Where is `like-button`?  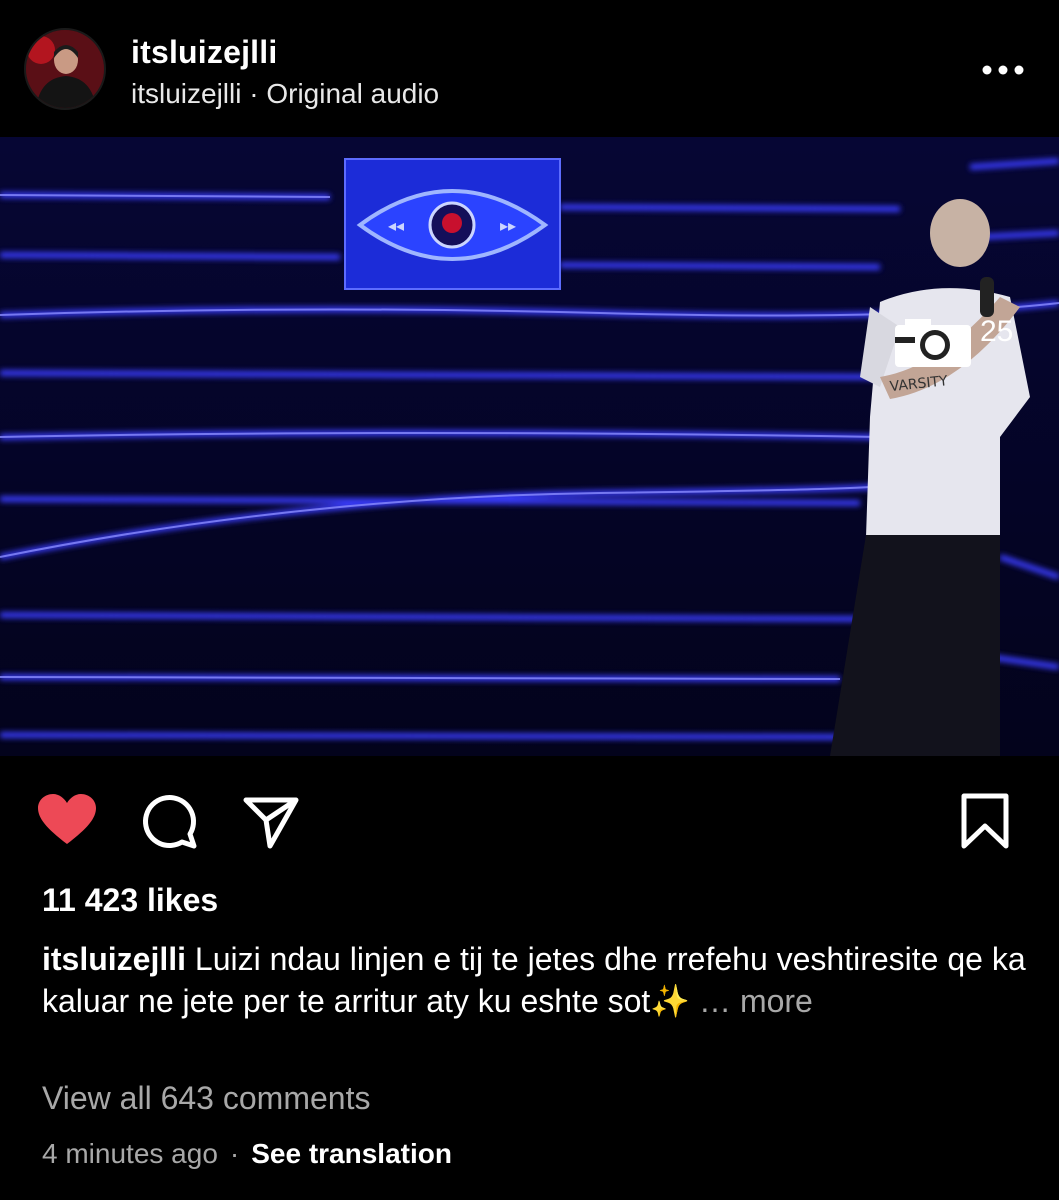 like-button is located at coordinates (67, 822).